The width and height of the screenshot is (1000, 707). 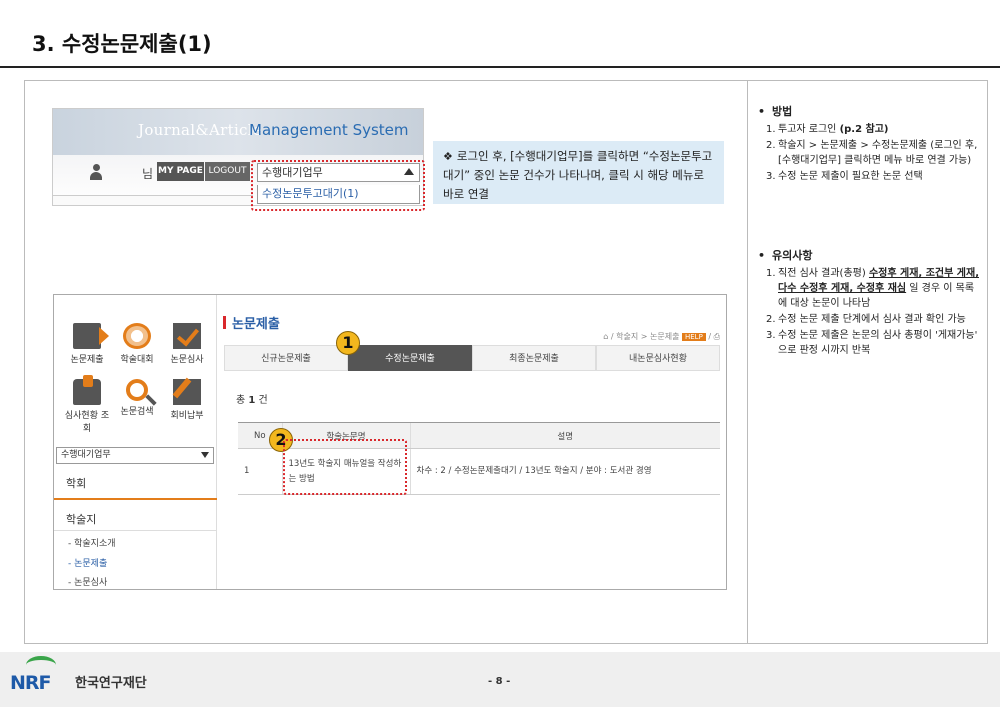 What do you see at coordinates (410, 358) in the screenshot?
I see `tab-revised-submission: 수정논문제출` at bounding box center [410, 358].